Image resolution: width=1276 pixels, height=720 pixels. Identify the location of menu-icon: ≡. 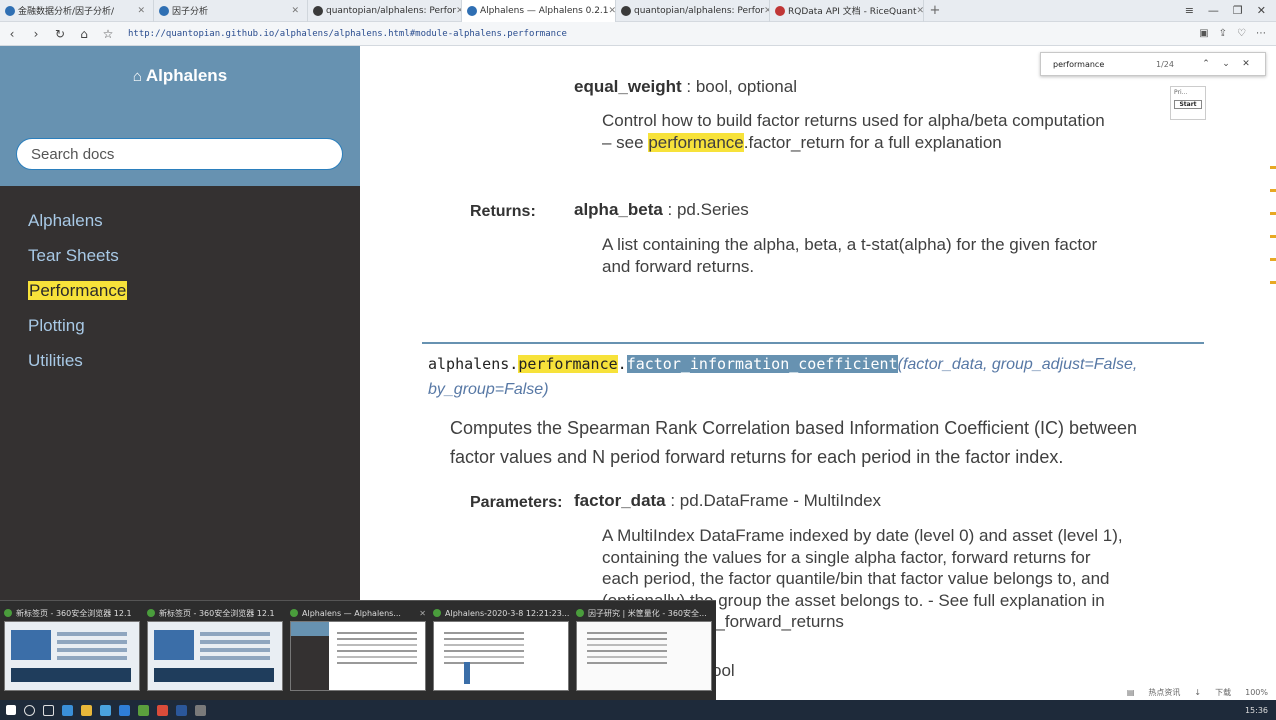
(1189, 10).